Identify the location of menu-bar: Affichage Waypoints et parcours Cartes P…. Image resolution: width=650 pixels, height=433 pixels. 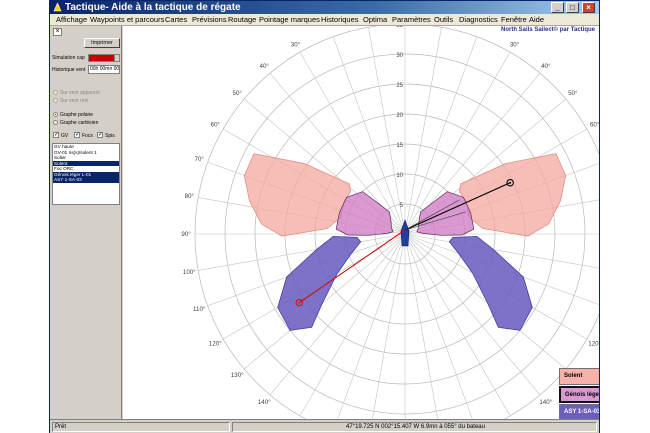
(324, 20).